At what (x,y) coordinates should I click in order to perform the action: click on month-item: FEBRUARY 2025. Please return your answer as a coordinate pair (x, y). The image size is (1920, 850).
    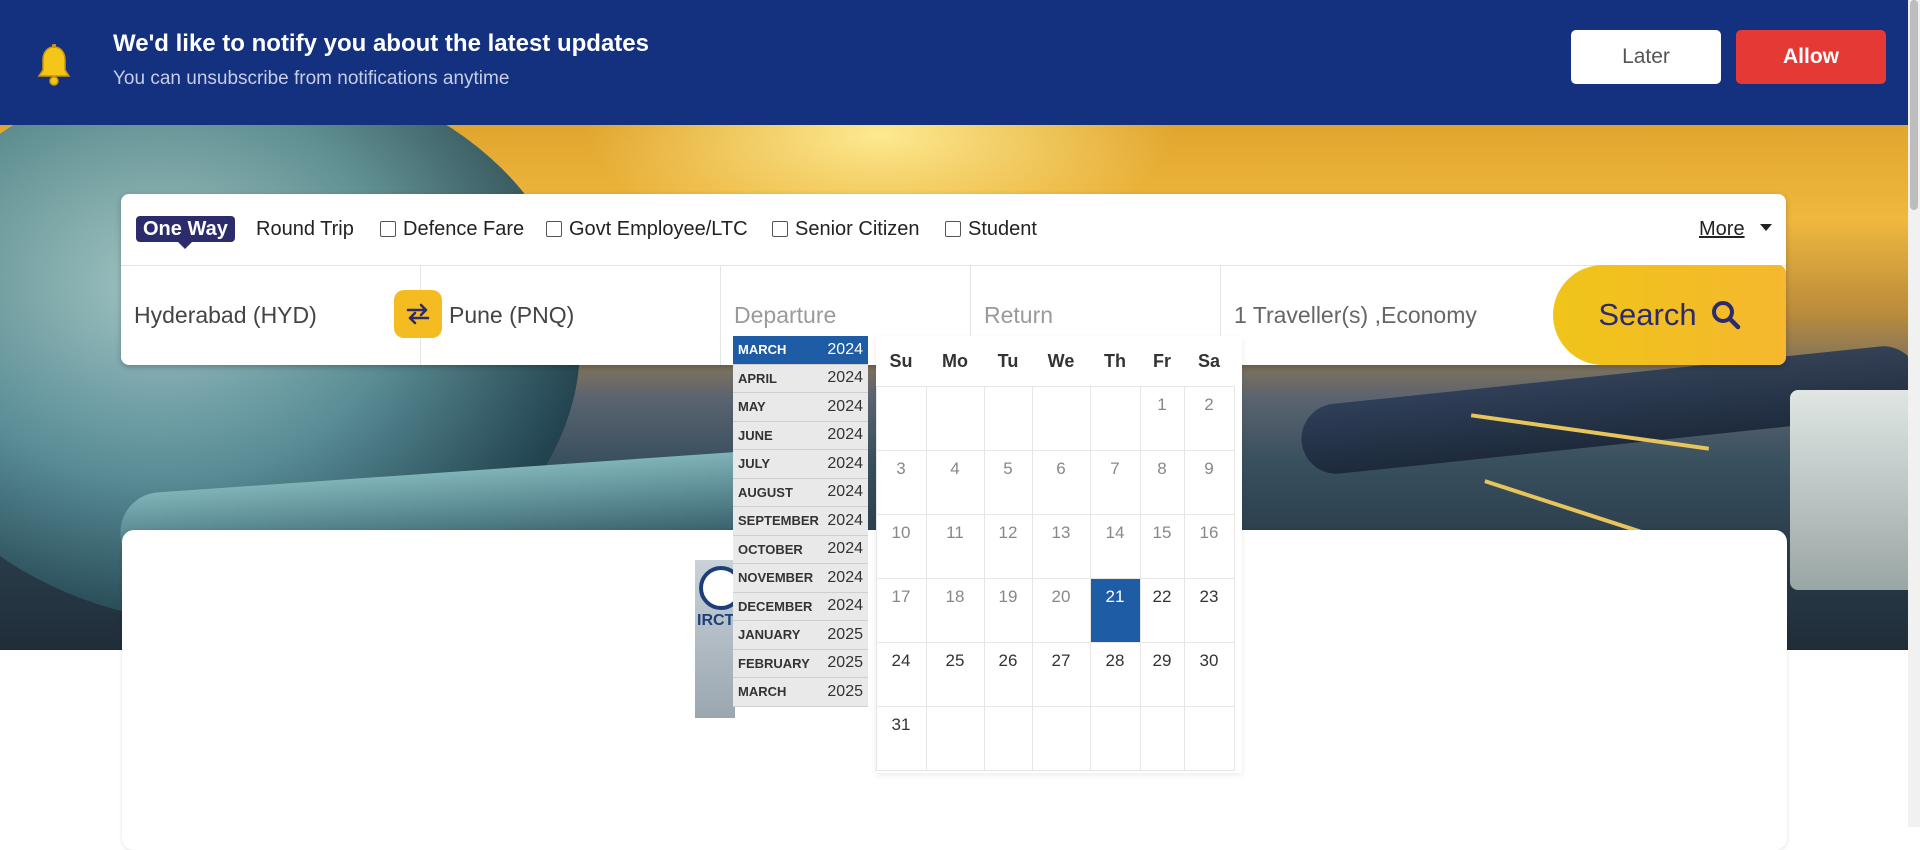
    Looking at the image, I should click on (800, 663).